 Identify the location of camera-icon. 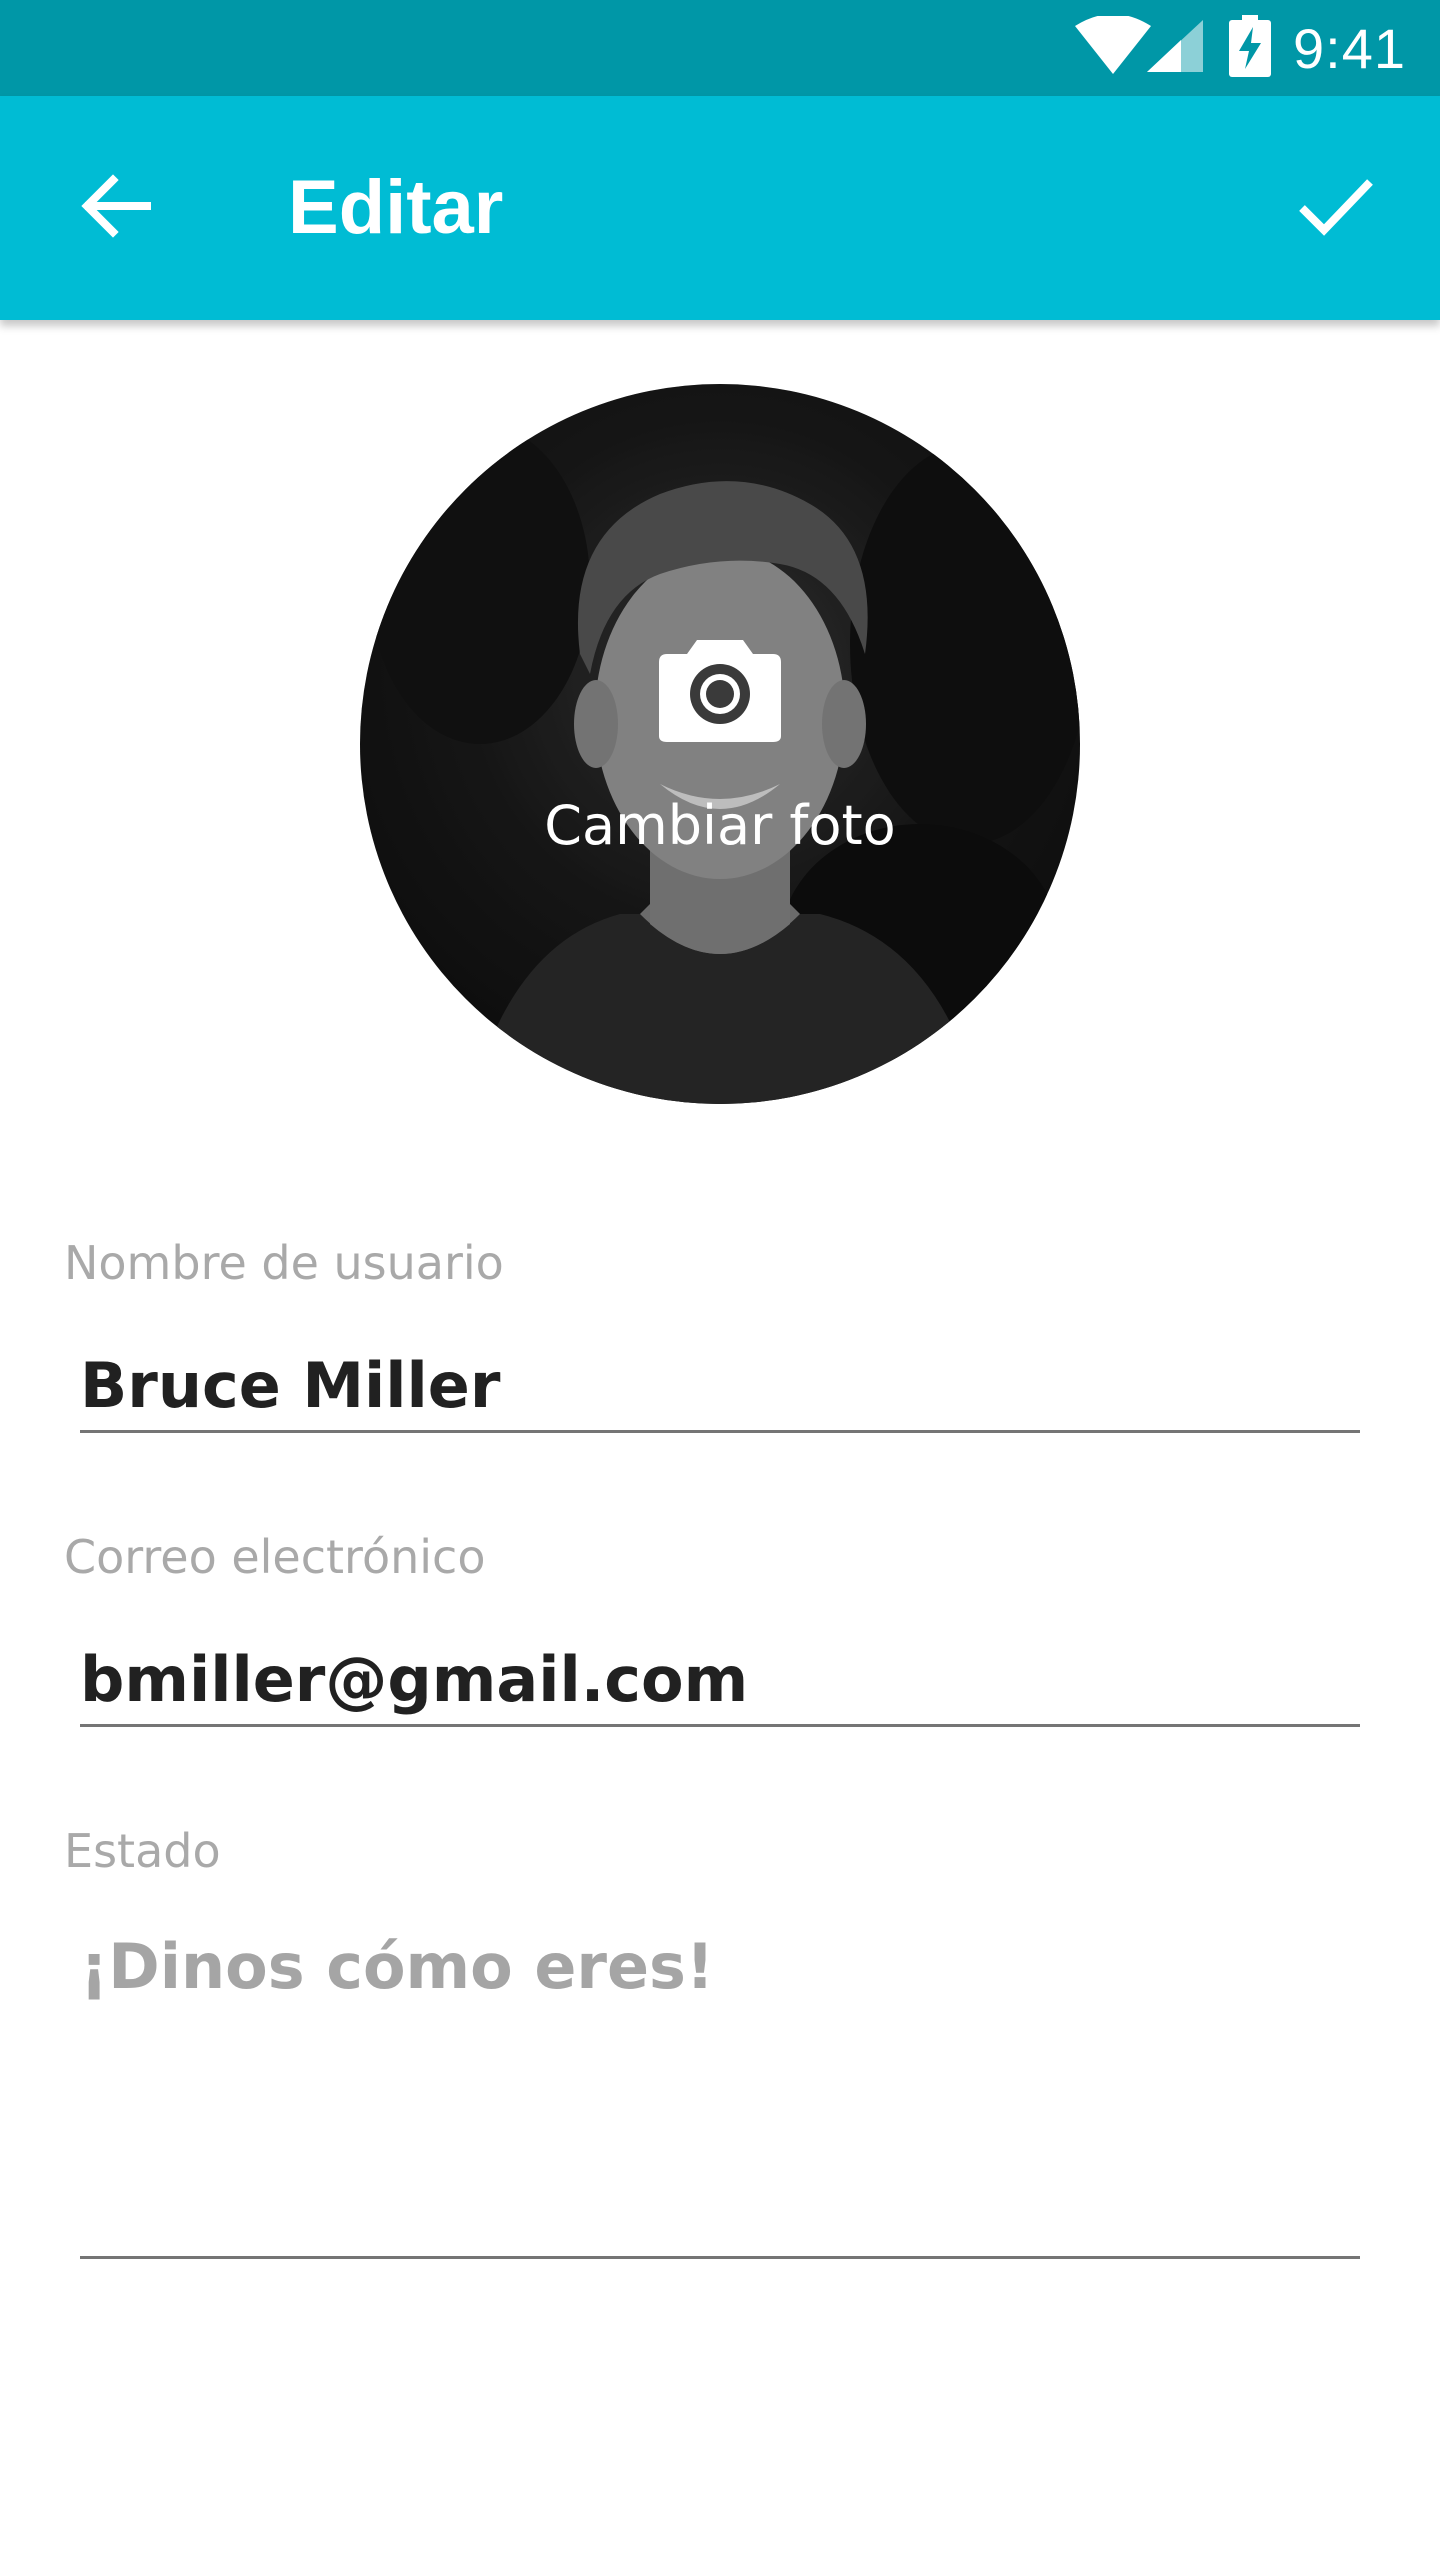
(720, 688).